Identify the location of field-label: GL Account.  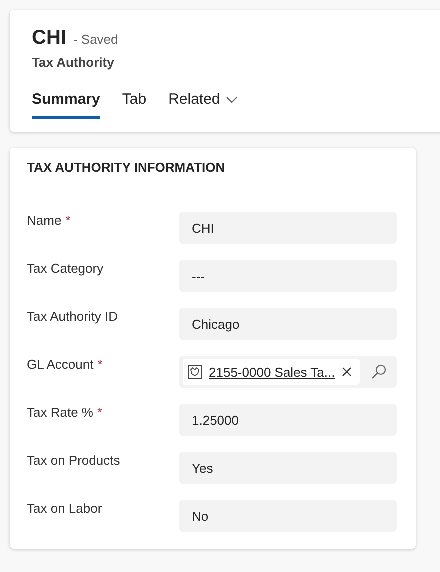
(60, 364).